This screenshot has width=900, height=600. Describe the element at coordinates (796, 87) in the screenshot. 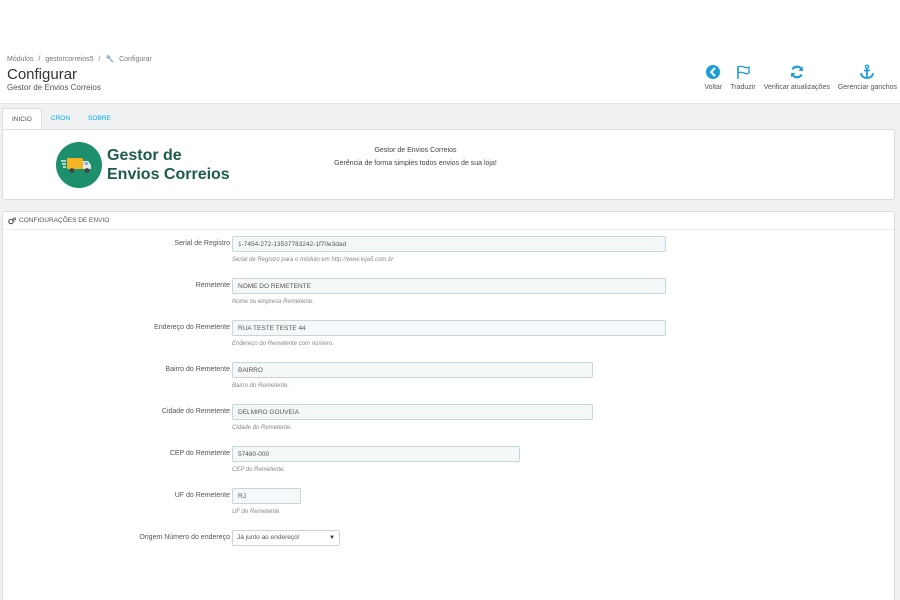

I see `check-updates-label: Verificar atualizações` at that location.